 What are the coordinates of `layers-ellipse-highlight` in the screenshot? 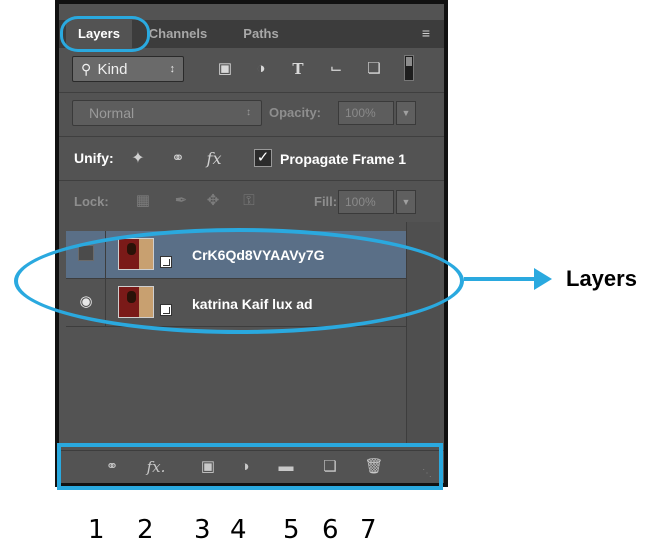 It's located at (239, 281).